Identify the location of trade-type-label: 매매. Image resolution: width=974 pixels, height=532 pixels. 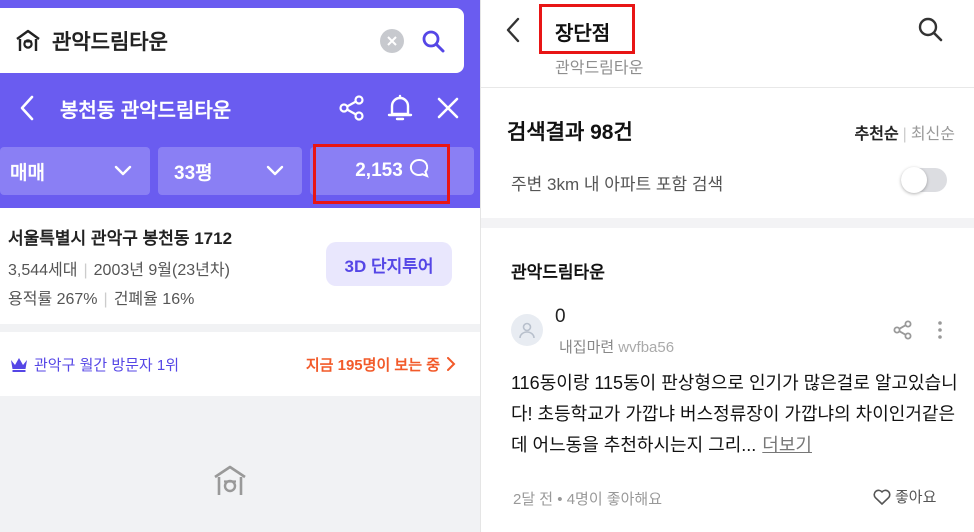
(27, 173).